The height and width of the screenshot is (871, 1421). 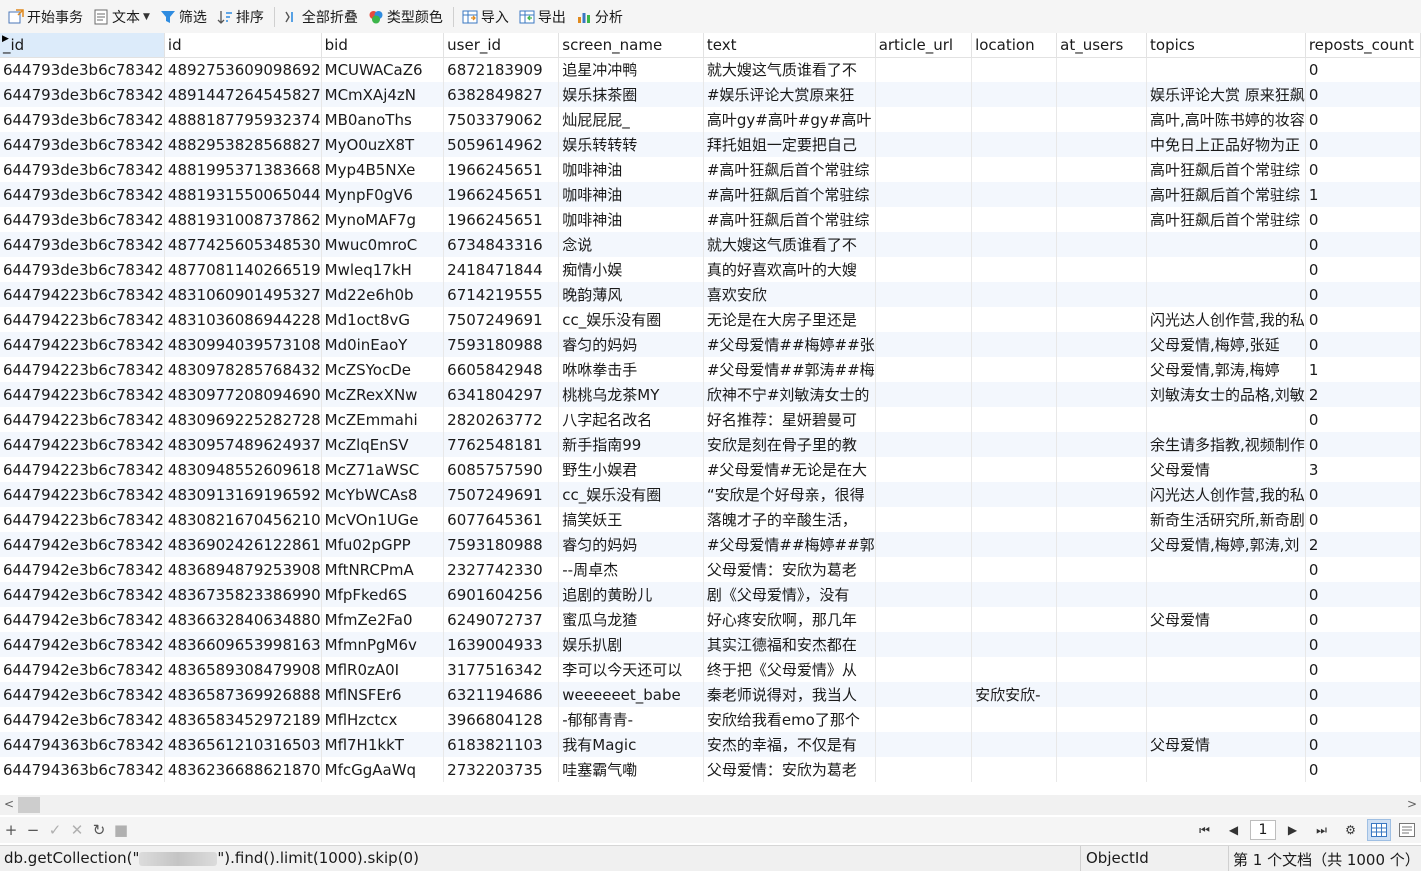 I want to click on table-cell: 6249072737, so click(x=501, y=619).